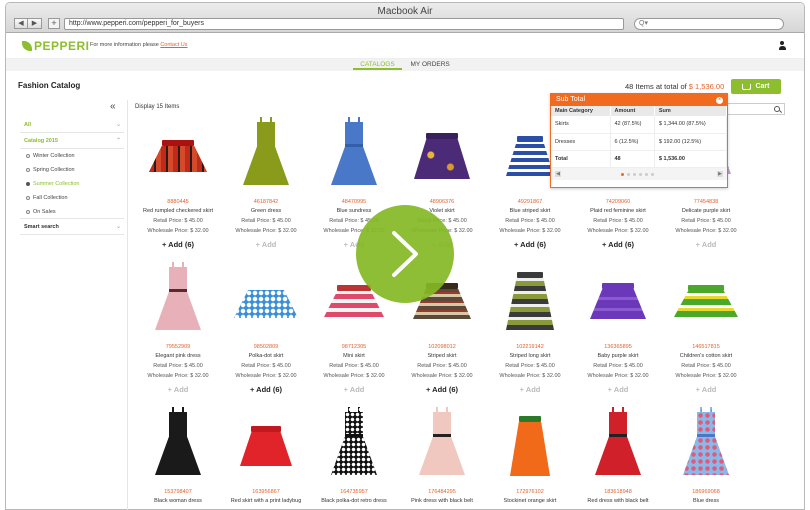 This screenshot has width=810, height=510. What do you see at coordinates (72, 198) in the screenshot?
I see `sidebar-item-fall: Fall Collection` at bounding box center [72, 198].